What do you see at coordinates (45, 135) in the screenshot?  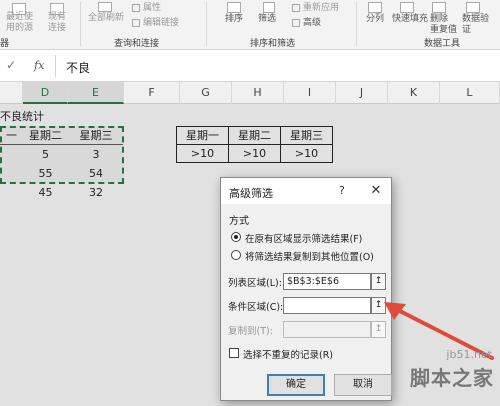 I see `source-header-cell: 星期二` at bounding box center [45, 135].